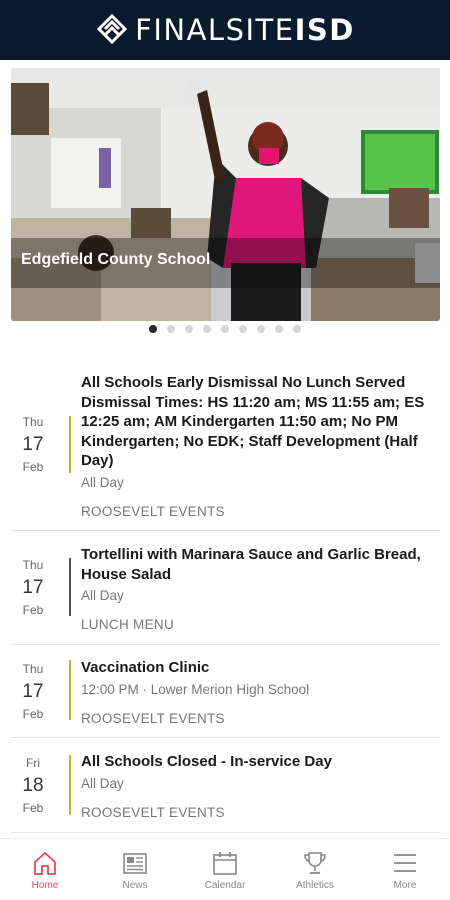 This screenshot has width=450, height=900. Describe the element at coordinates (195, 689) in the screenshot. I see `event-time: 12:00 PM · Lower Merion High School` at that location.